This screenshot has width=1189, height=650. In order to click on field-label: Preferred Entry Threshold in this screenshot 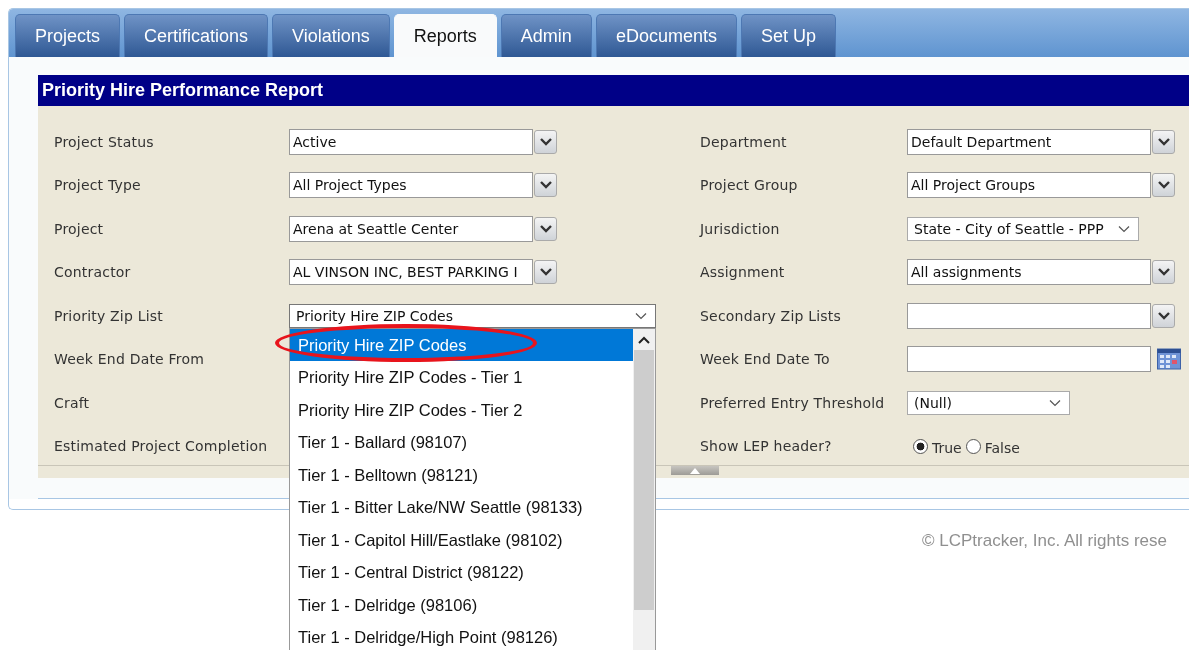, I will do `click(793, 402)`.